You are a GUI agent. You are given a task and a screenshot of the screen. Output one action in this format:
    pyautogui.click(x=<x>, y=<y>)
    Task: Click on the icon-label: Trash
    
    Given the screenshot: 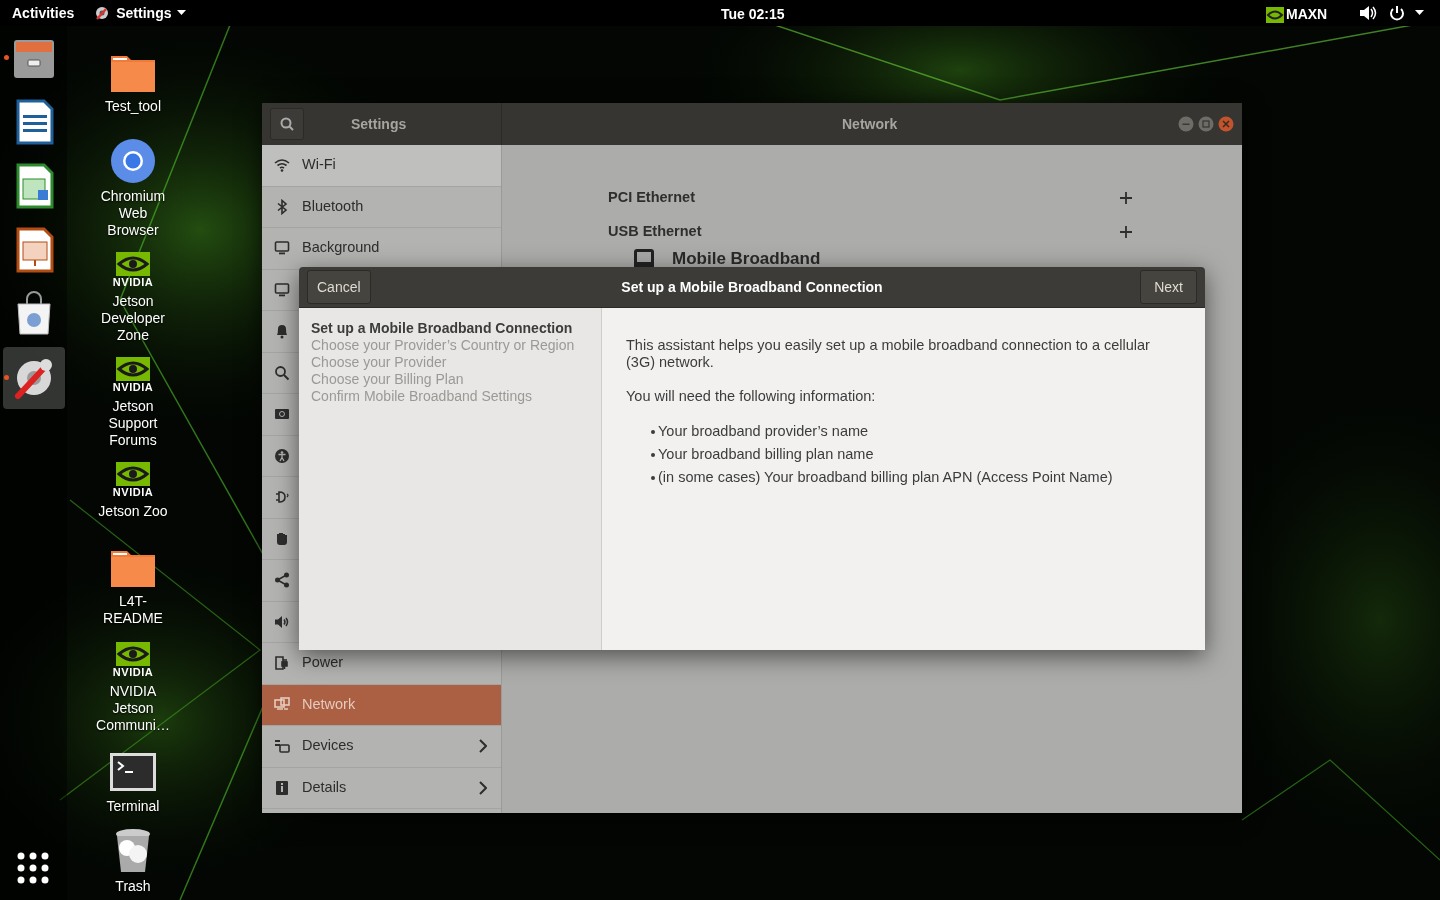 What is the action you would take?
    pyautogui.click(x=133, y=886)
    